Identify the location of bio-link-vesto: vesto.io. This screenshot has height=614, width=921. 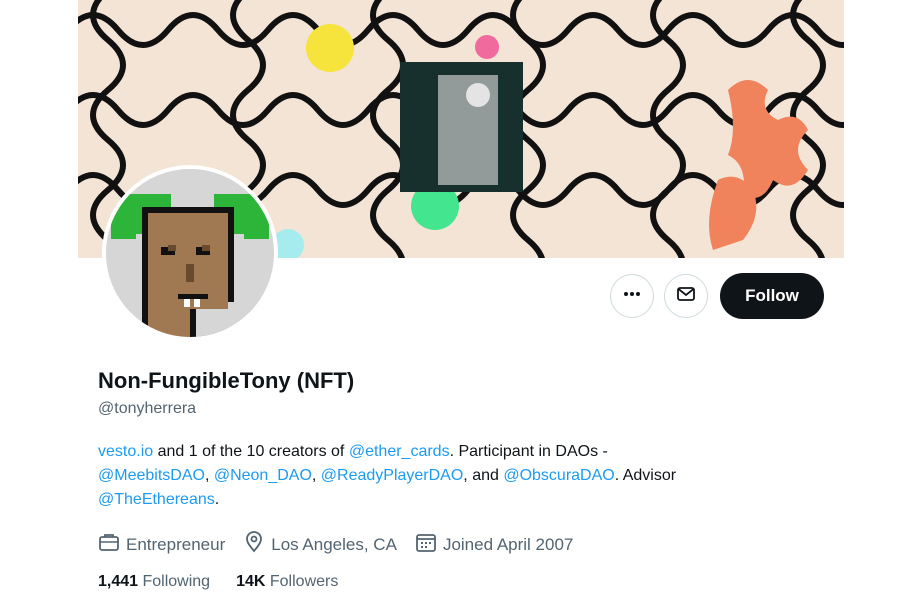
(125, 451).